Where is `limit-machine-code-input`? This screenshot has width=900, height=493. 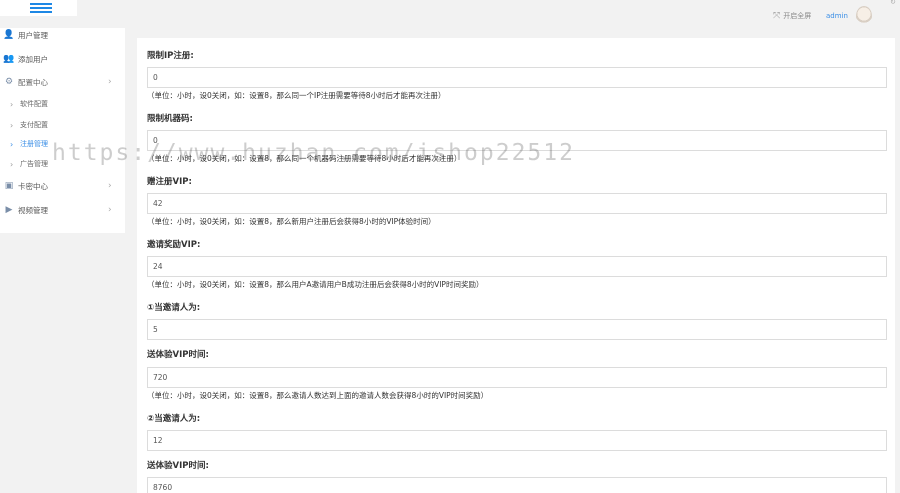 limit-machine-code-input is located at coordinates (517, 140).